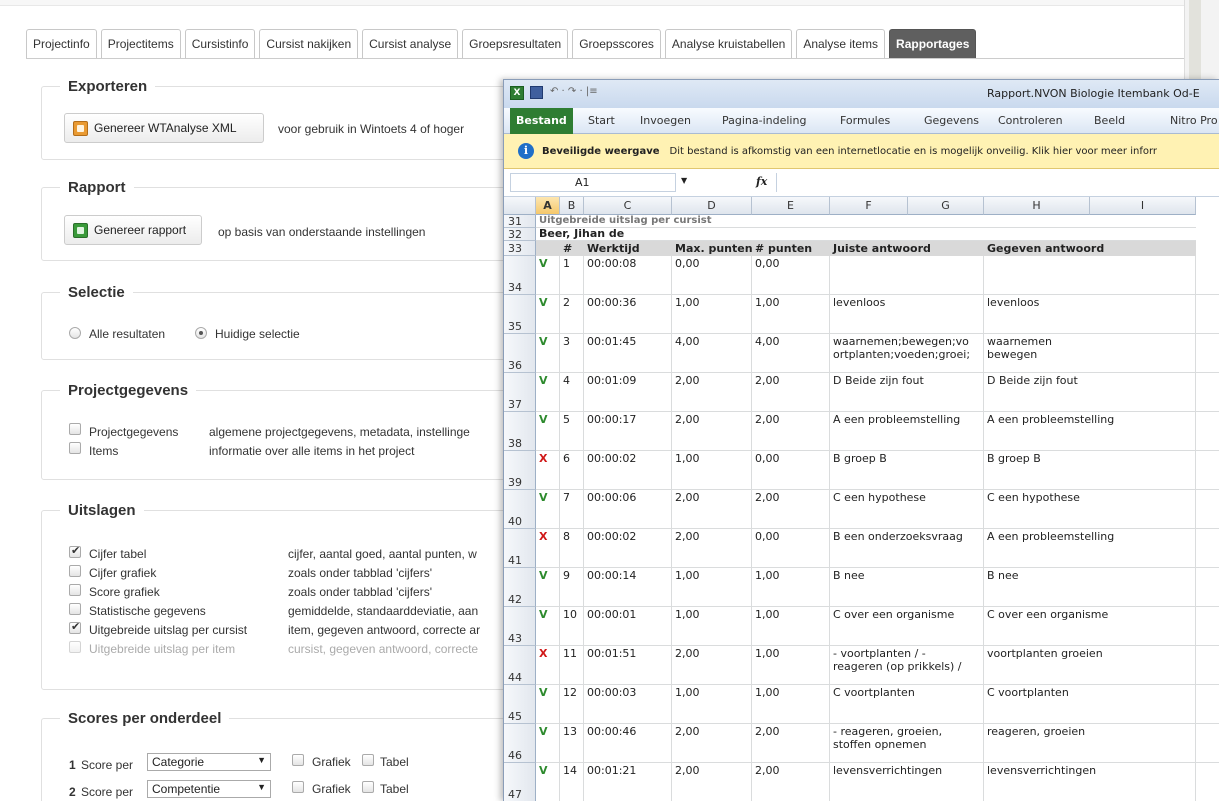 Image resolution: width=1219 pixels, height=801 pixels. I want to click on item-number: 10, so click(572, 626).